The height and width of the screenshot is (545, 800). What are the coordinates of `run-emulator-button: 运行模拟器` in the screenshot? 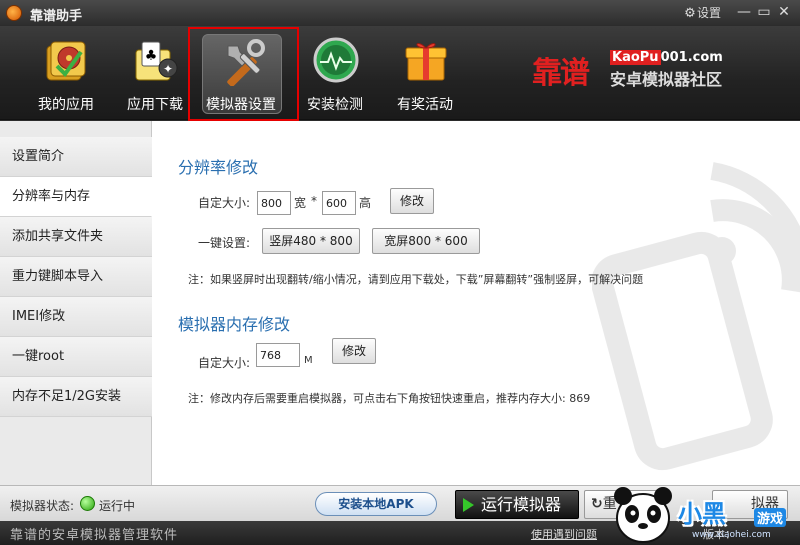 It's located at (517, 504).